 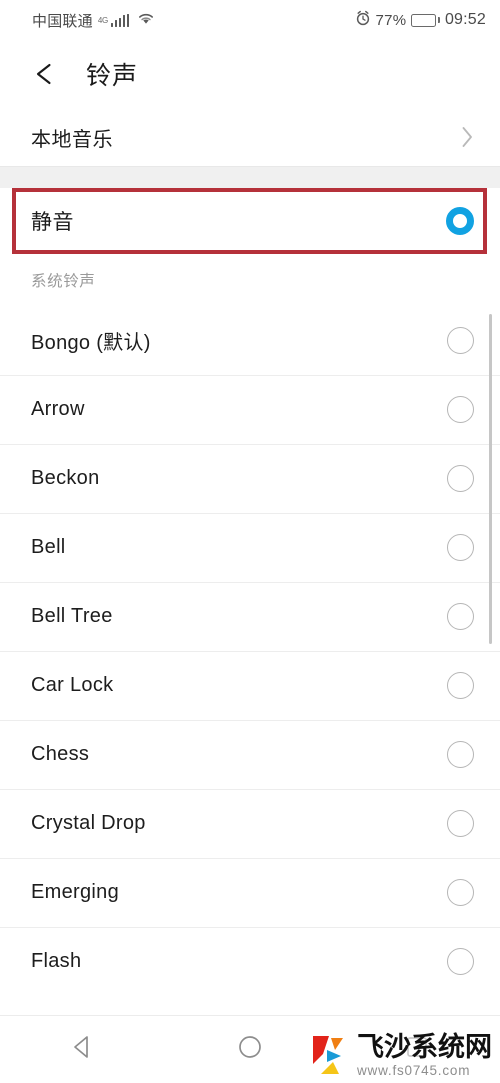 What do you see at coordinates (250, 685) in the screenshot?
I see `ringtone-row: Car Lock` at bounding box center [250, 685].